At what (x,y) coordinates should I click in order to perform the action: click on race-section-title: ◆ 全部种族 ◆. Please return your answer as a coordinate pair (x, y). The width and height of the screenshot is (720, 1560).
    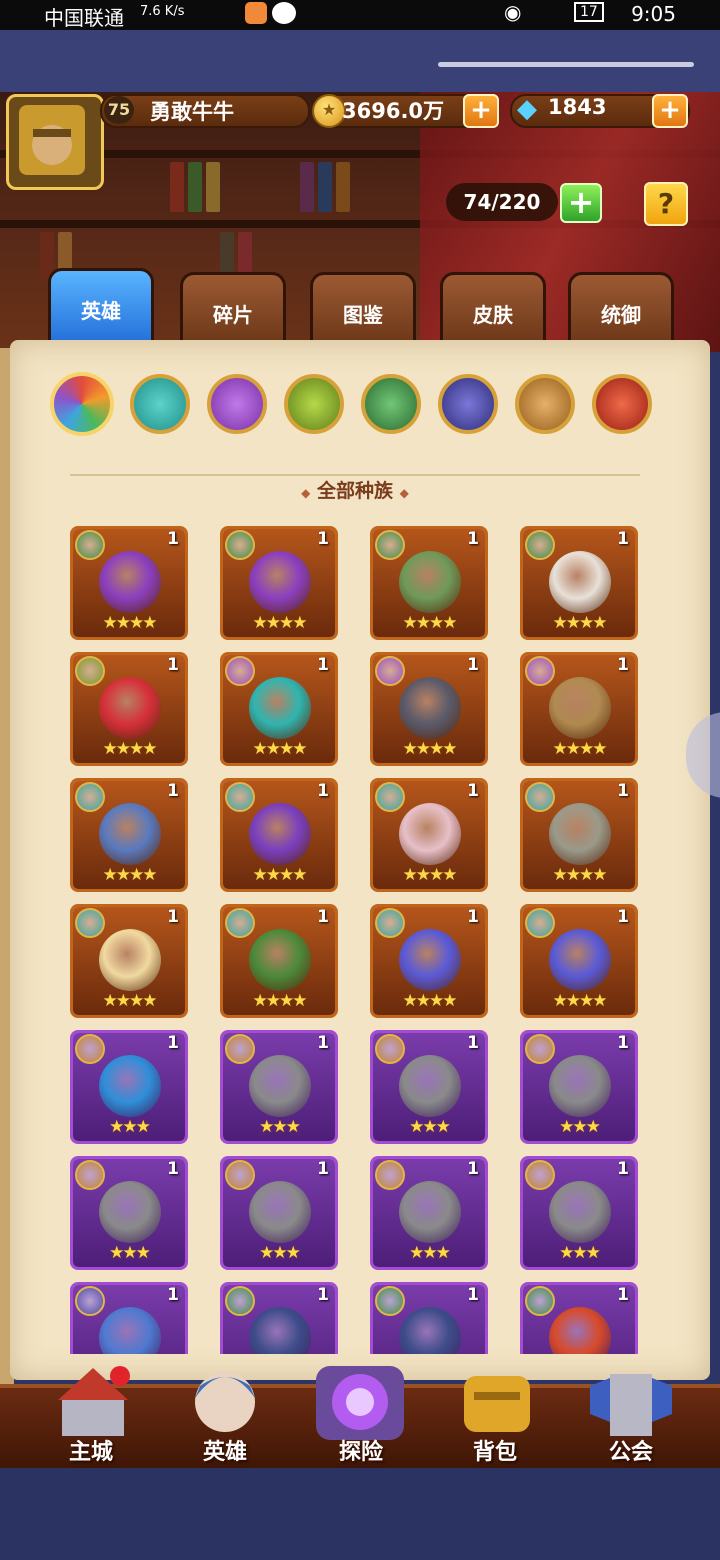
    Looking at the image, I should click on (355, 489).